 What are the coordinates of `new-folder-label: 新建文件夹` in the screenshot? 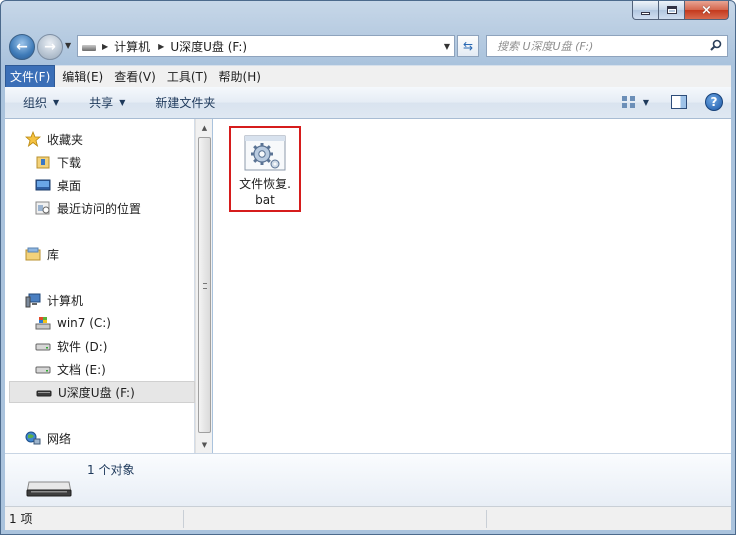 It's located at (185, 103).